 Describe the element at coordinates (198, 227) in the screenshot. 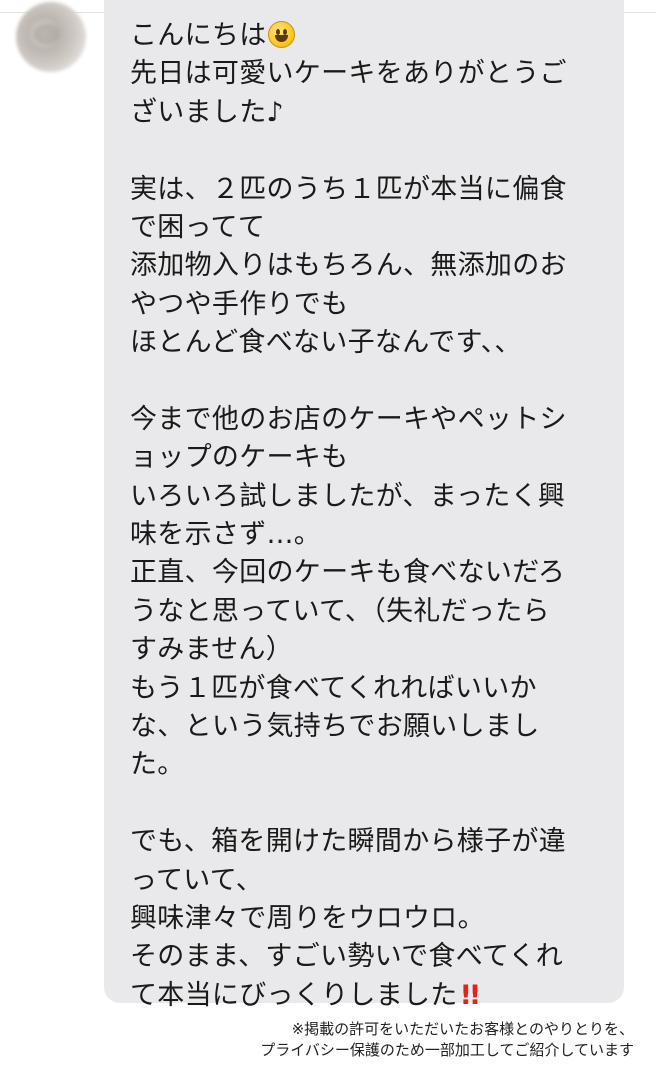

I see `message-line: で困ってて` at that location.